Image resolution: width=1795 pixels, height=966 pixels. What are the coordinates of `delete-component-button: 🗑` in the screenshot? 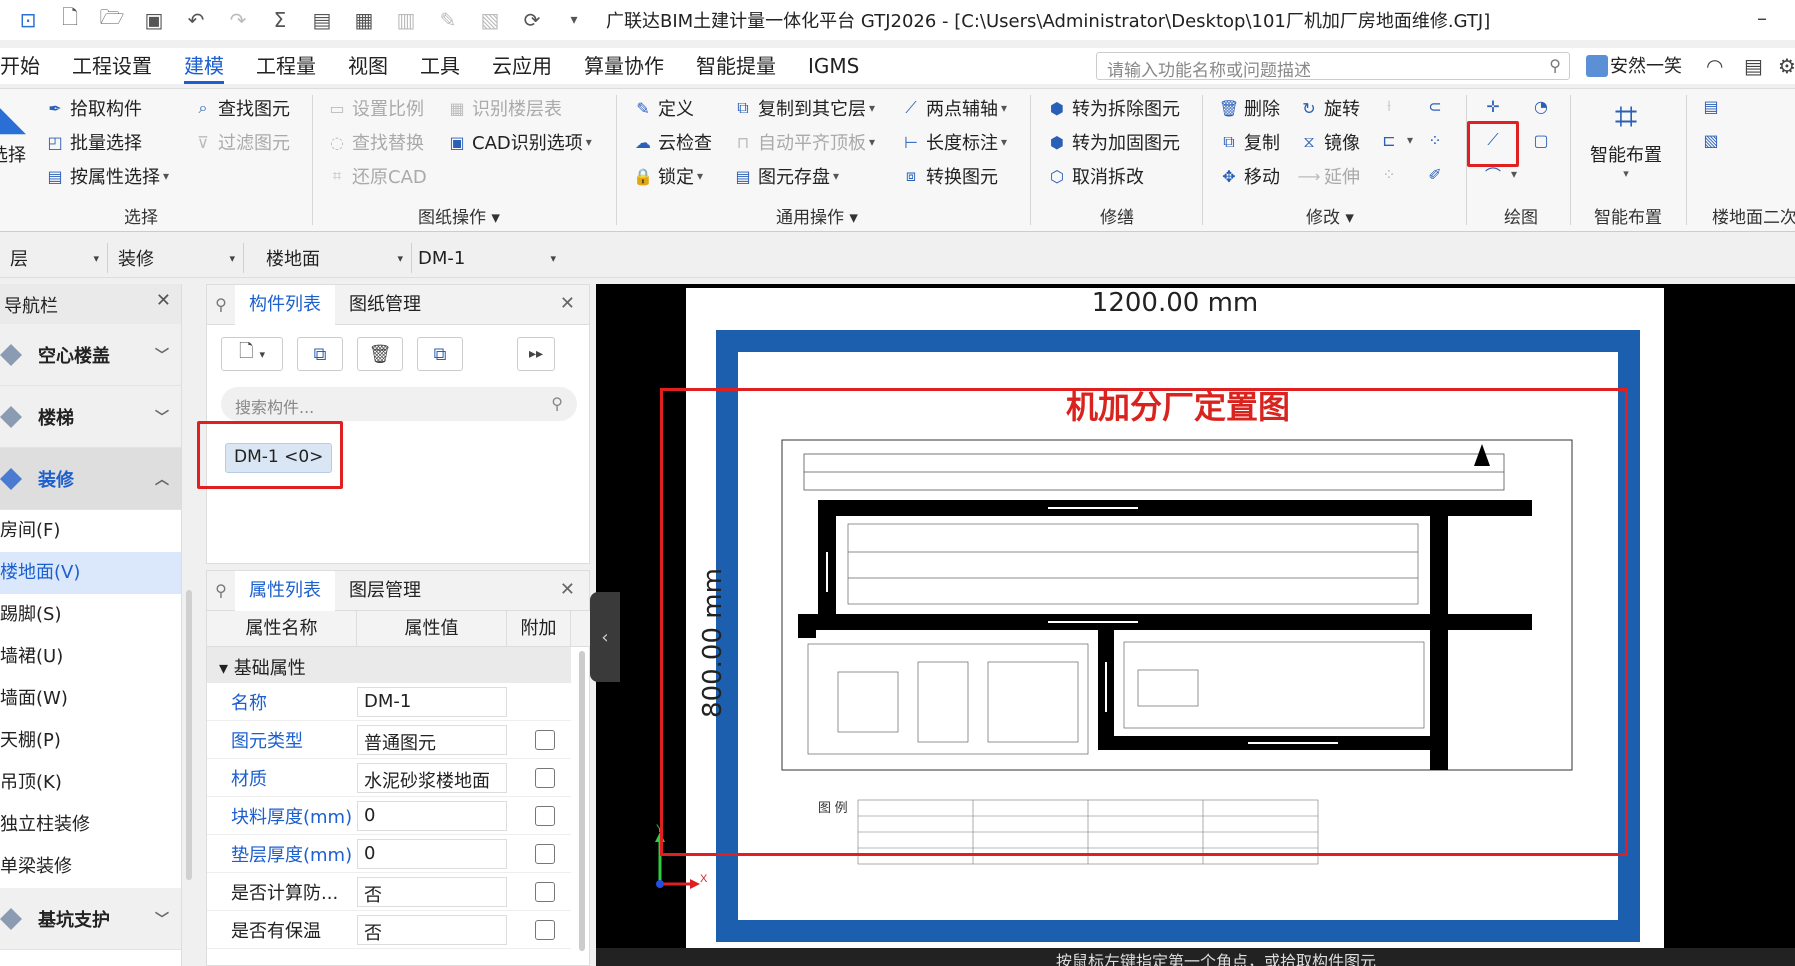 It's located at (380, 354).